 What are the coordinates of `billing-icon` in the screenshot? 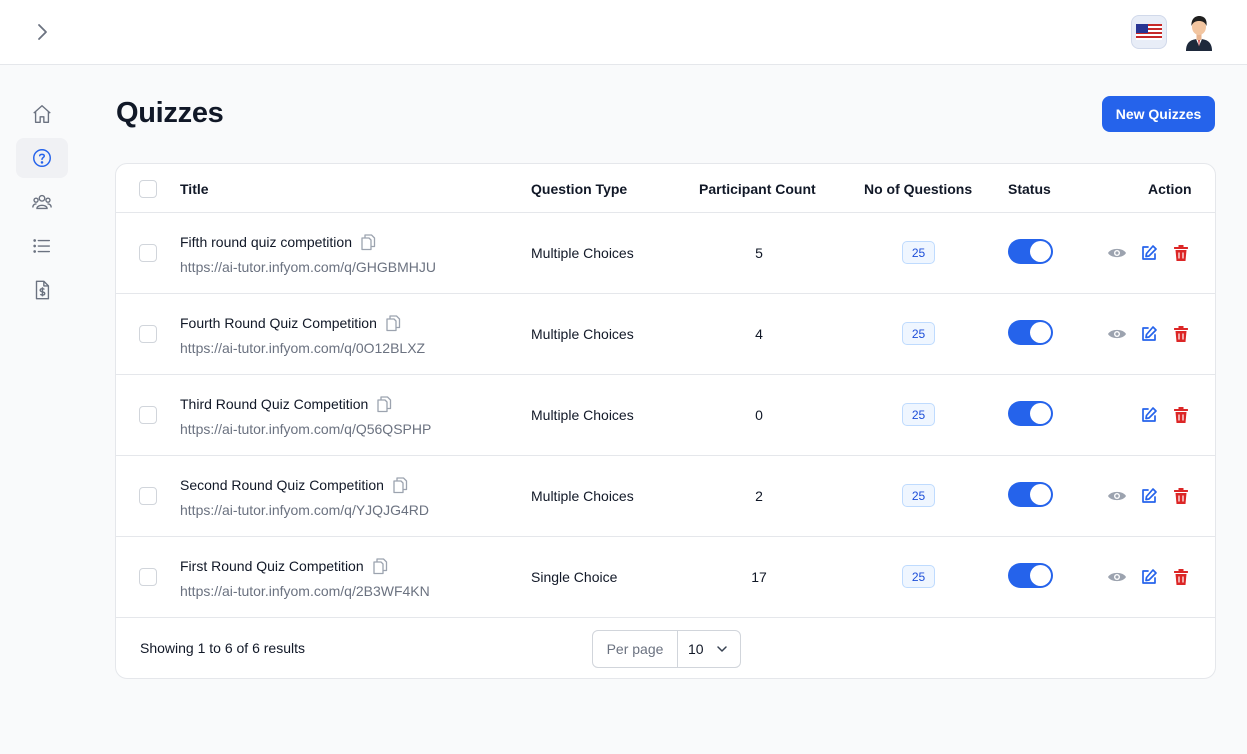 It's located at (42, 290).